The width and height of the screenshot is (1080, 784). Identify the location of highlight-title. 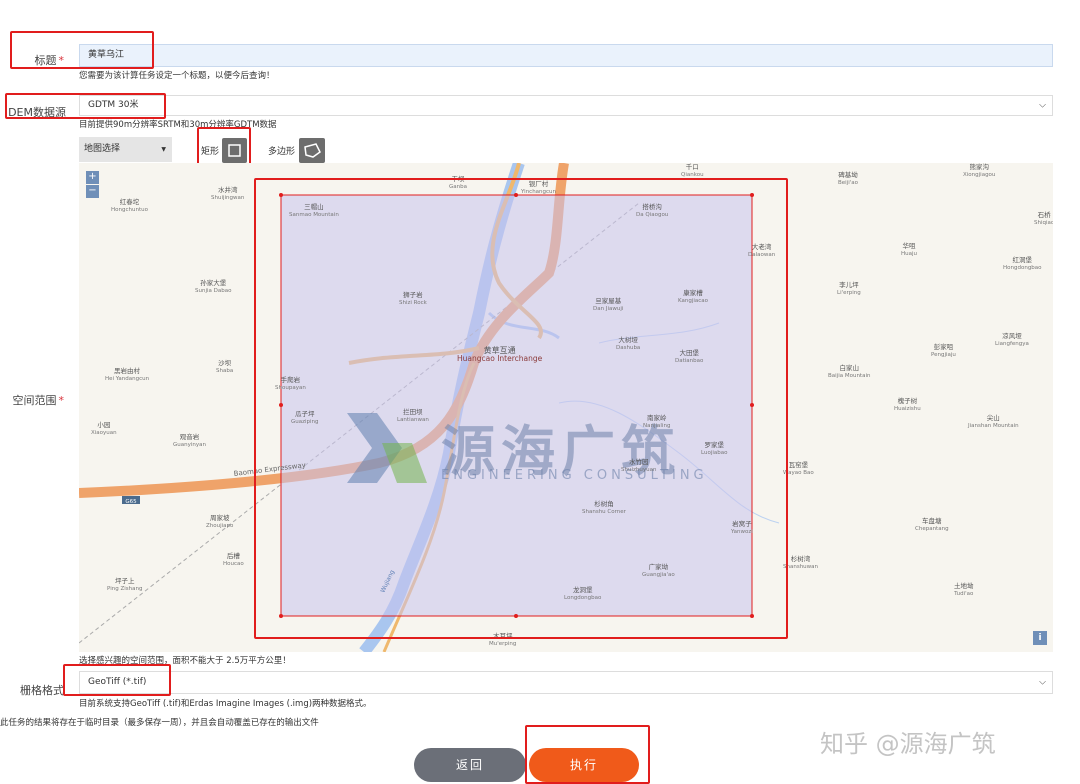
(82, 50).